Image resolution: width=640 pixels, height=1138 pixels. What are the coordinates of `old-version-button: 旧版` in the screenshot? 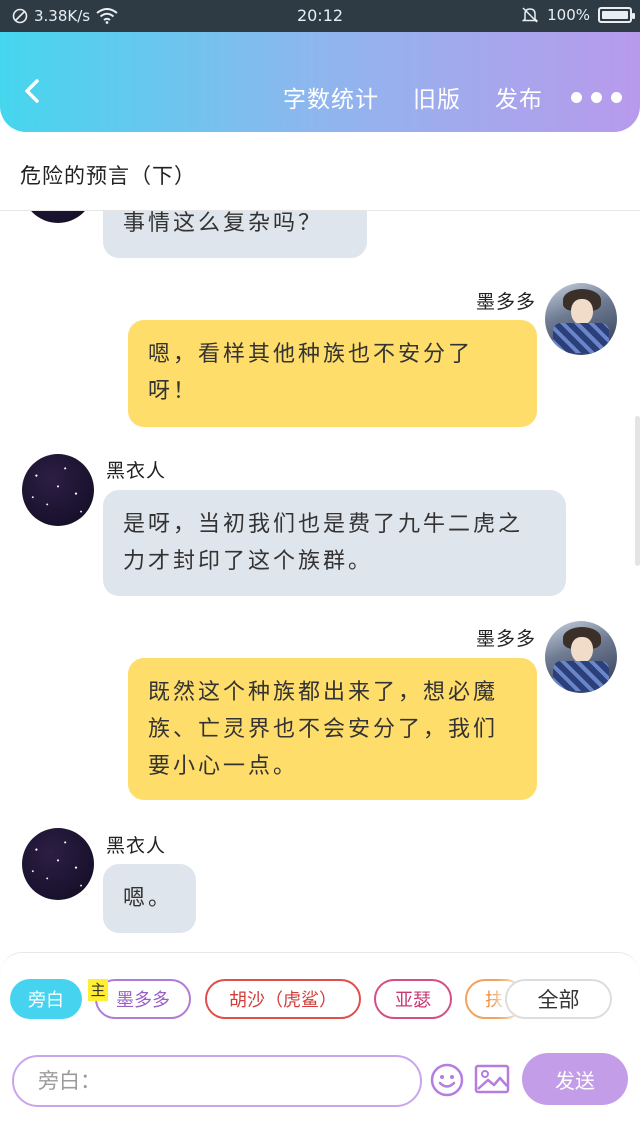 It's located at (437, 97).